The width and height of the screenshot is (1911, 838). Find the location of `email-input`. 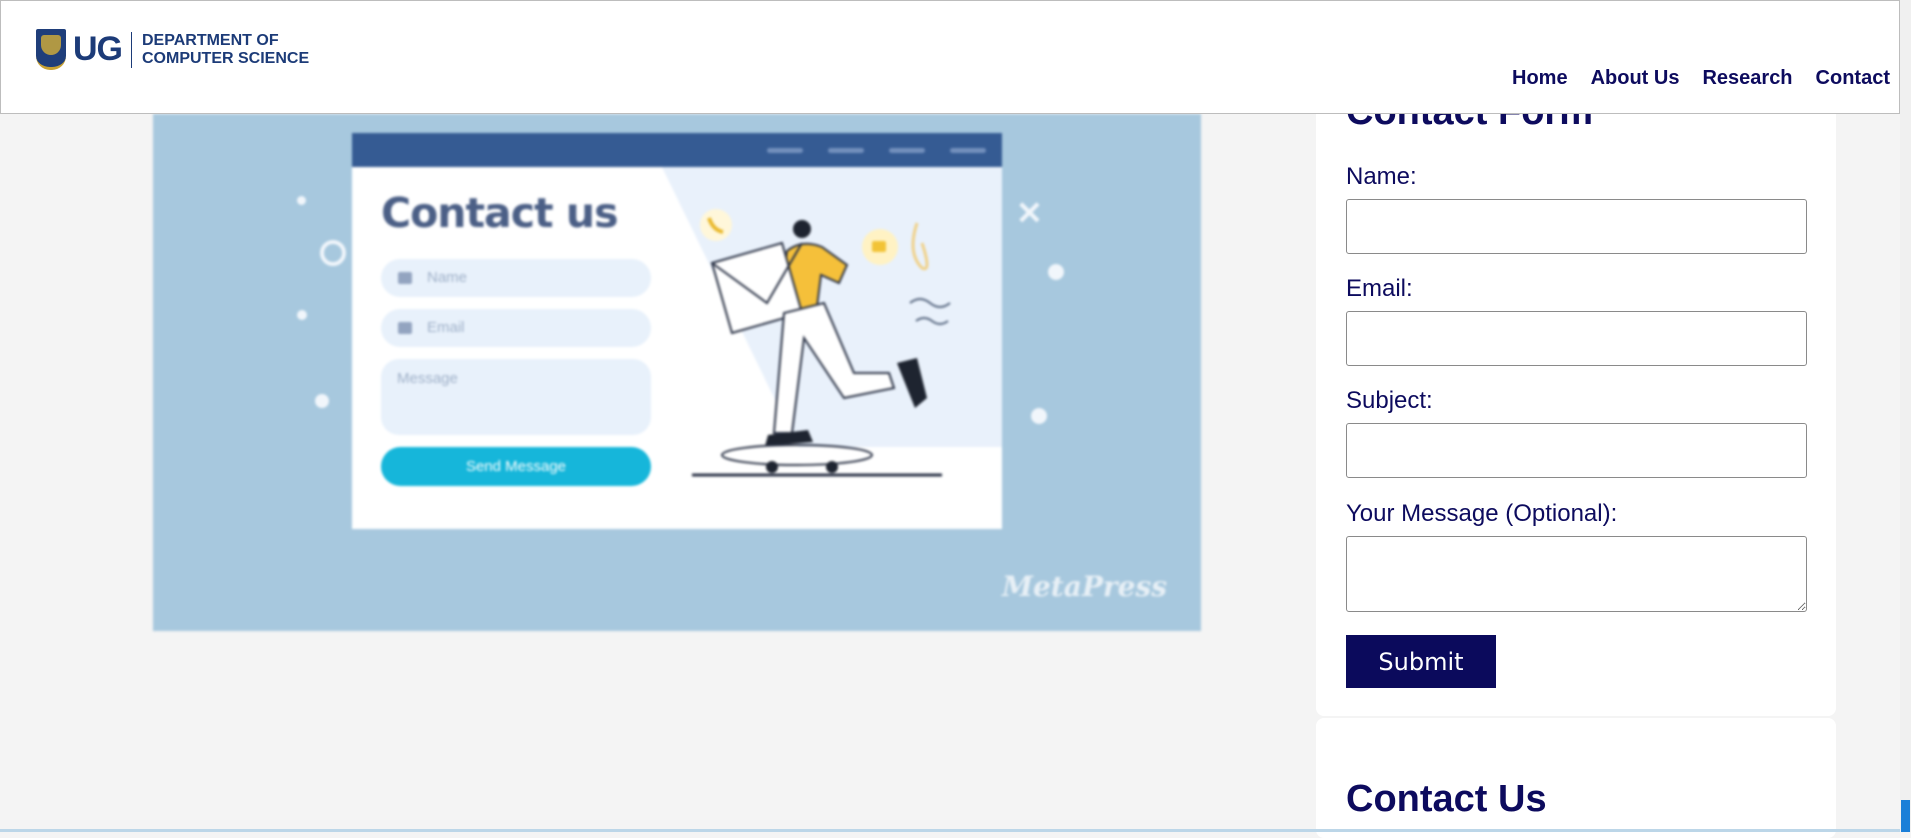

email-input is located at coordinates (1576, 338).